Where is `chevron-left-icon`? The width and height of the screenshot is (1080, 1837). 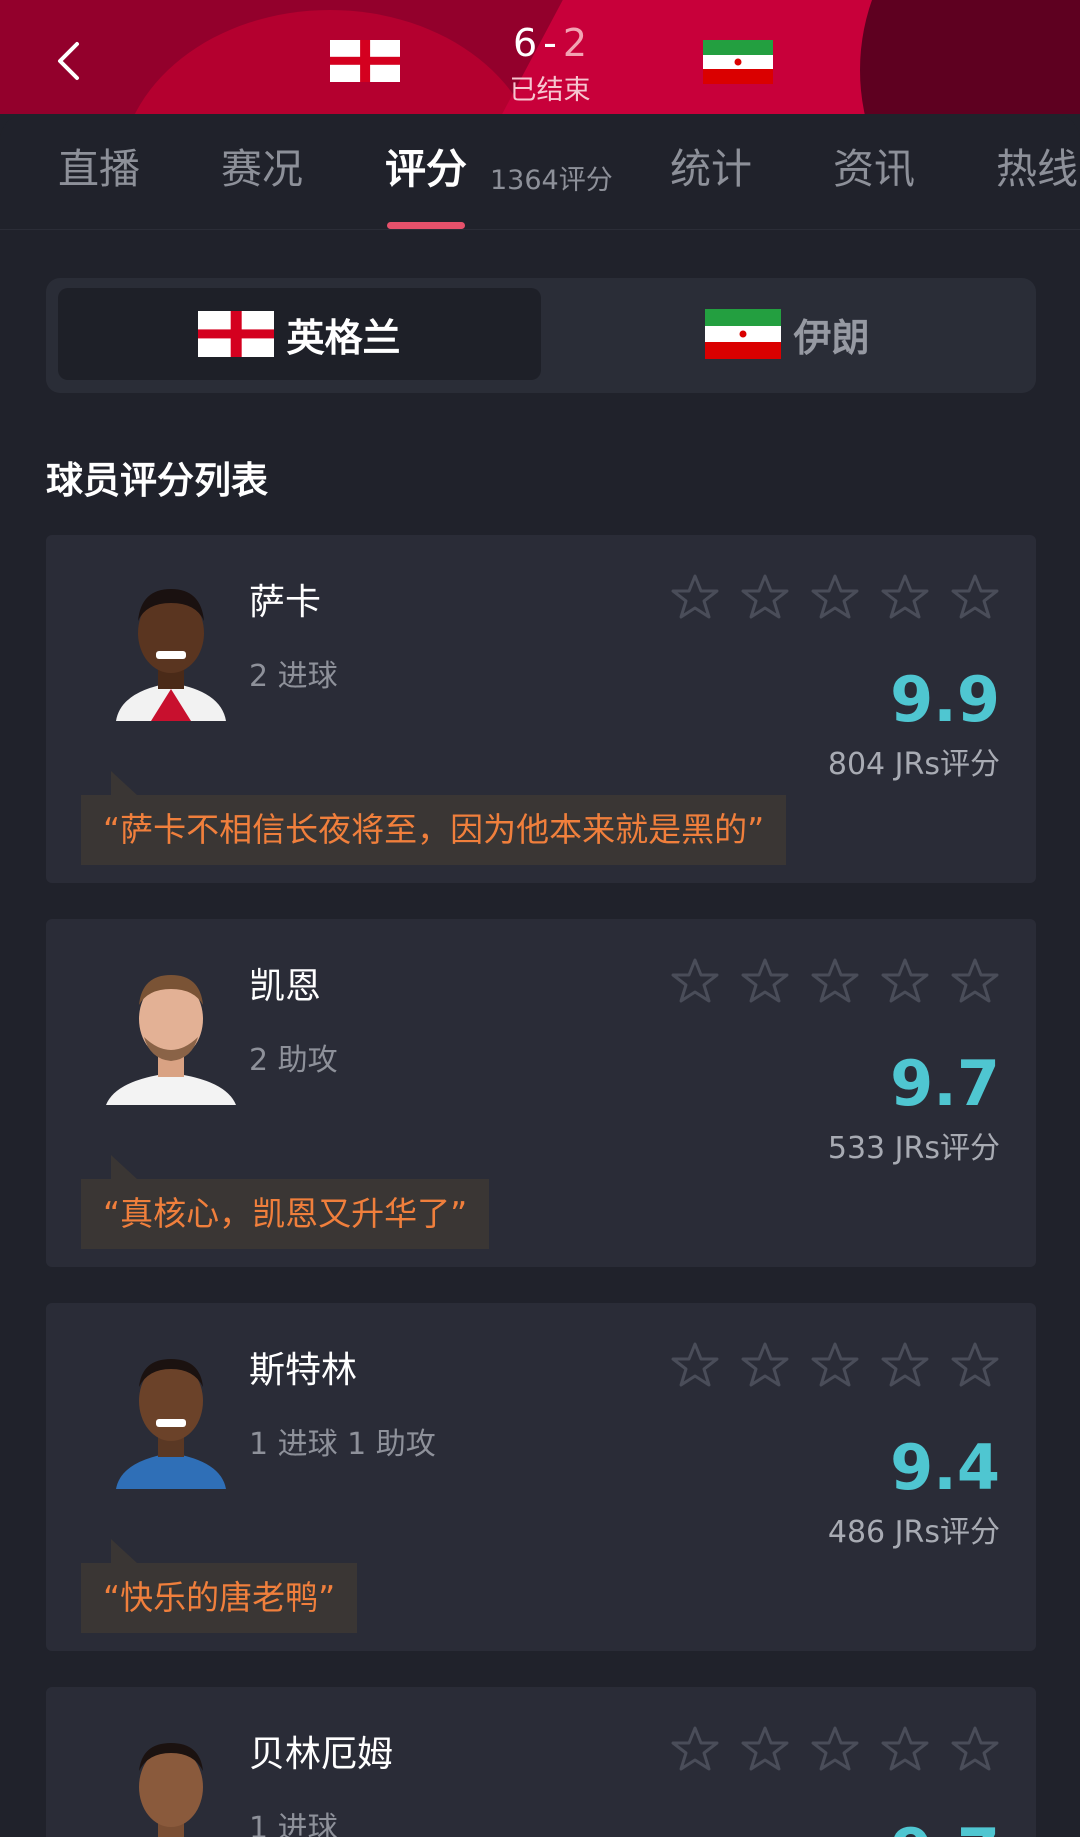
chevron-left-icon is located at coordinates (68, 61).